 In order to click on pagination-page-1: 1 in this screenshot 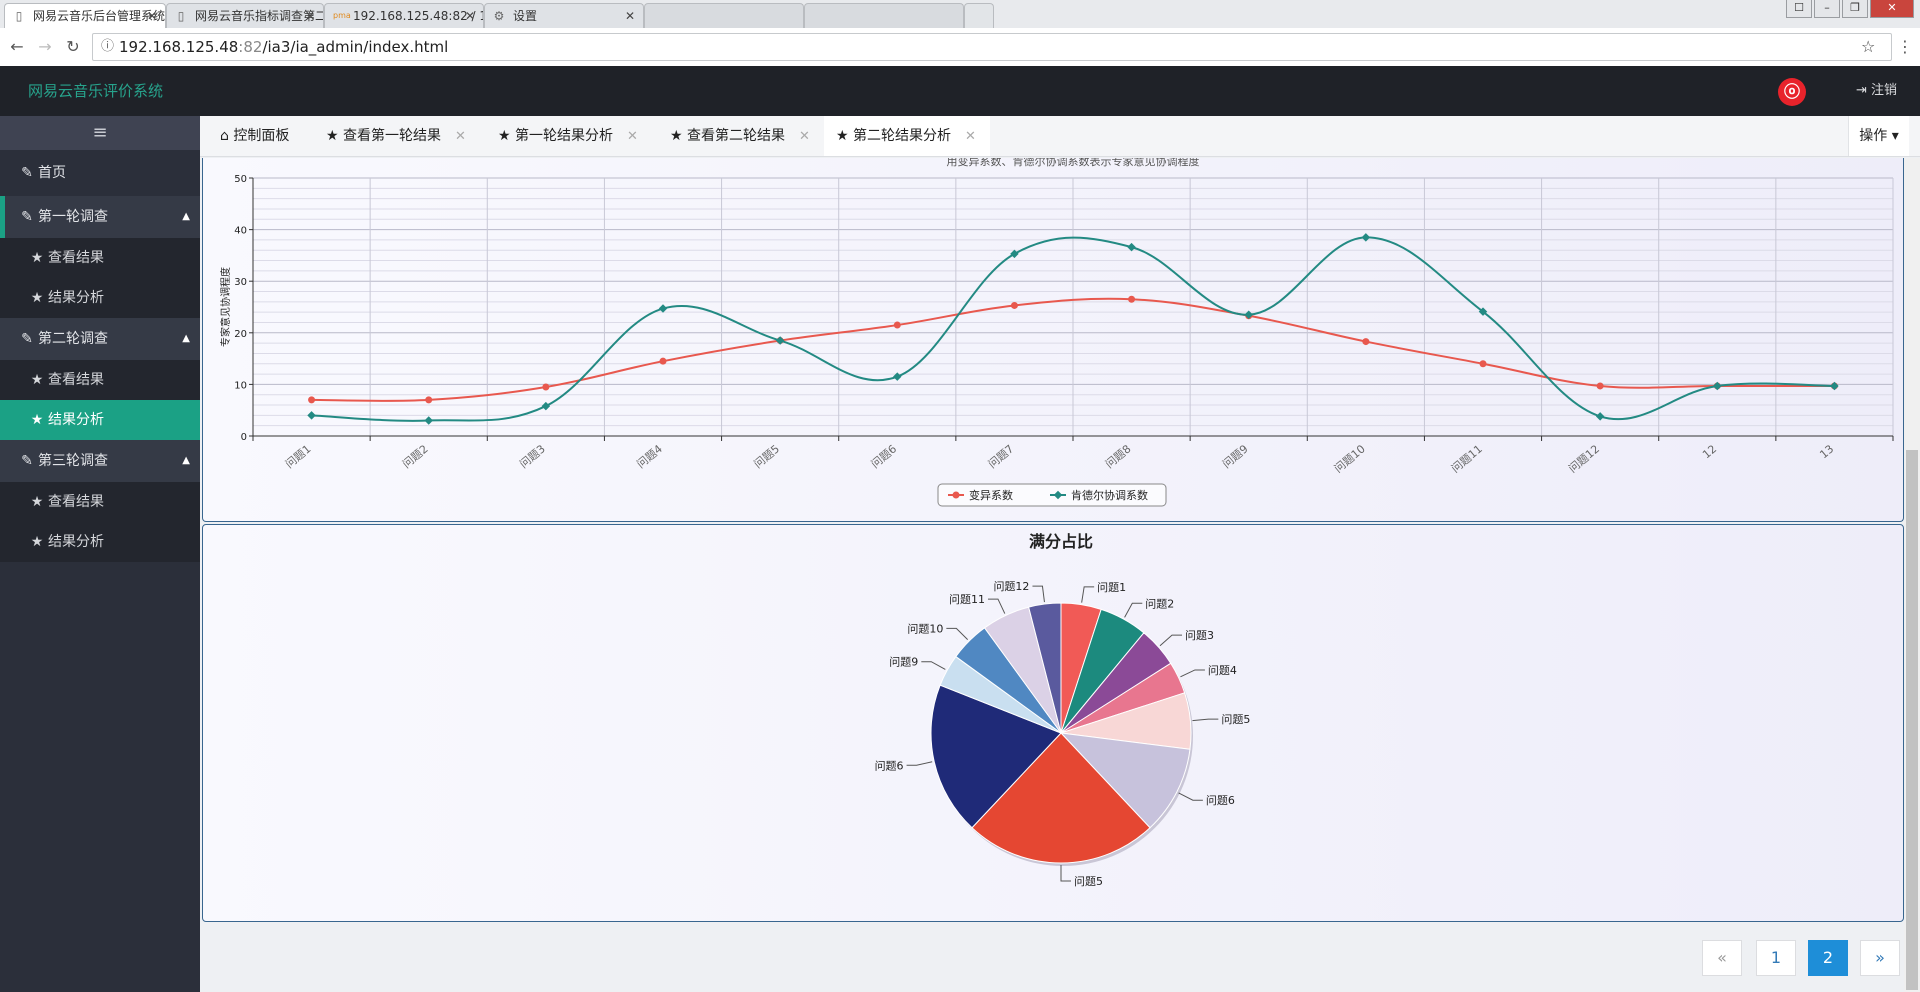, I will do `click(1776, 958)`.